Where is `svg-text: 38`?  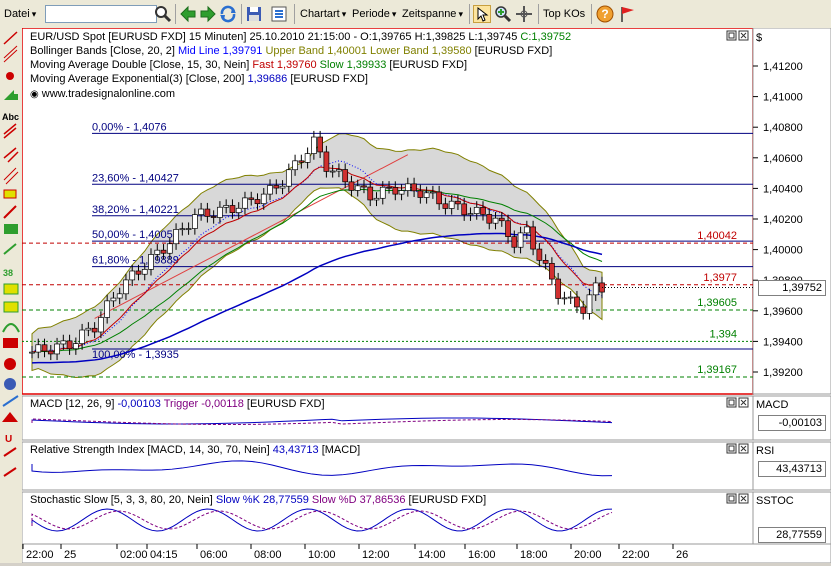 svg-text: 38 is located at coordinates (8, 273).